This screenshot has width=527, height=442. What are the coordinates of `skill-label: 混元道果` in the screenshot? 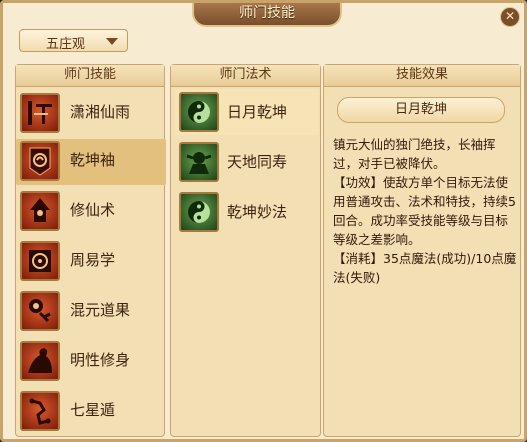 It's located at (100, 310).